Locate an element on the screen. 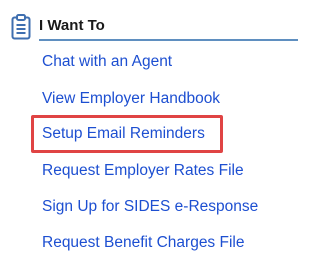 The height and width of the screenshot is (270, 320). request-employer-rates-file-link: Request Employer Rates File is located at coordinates (143, 171).